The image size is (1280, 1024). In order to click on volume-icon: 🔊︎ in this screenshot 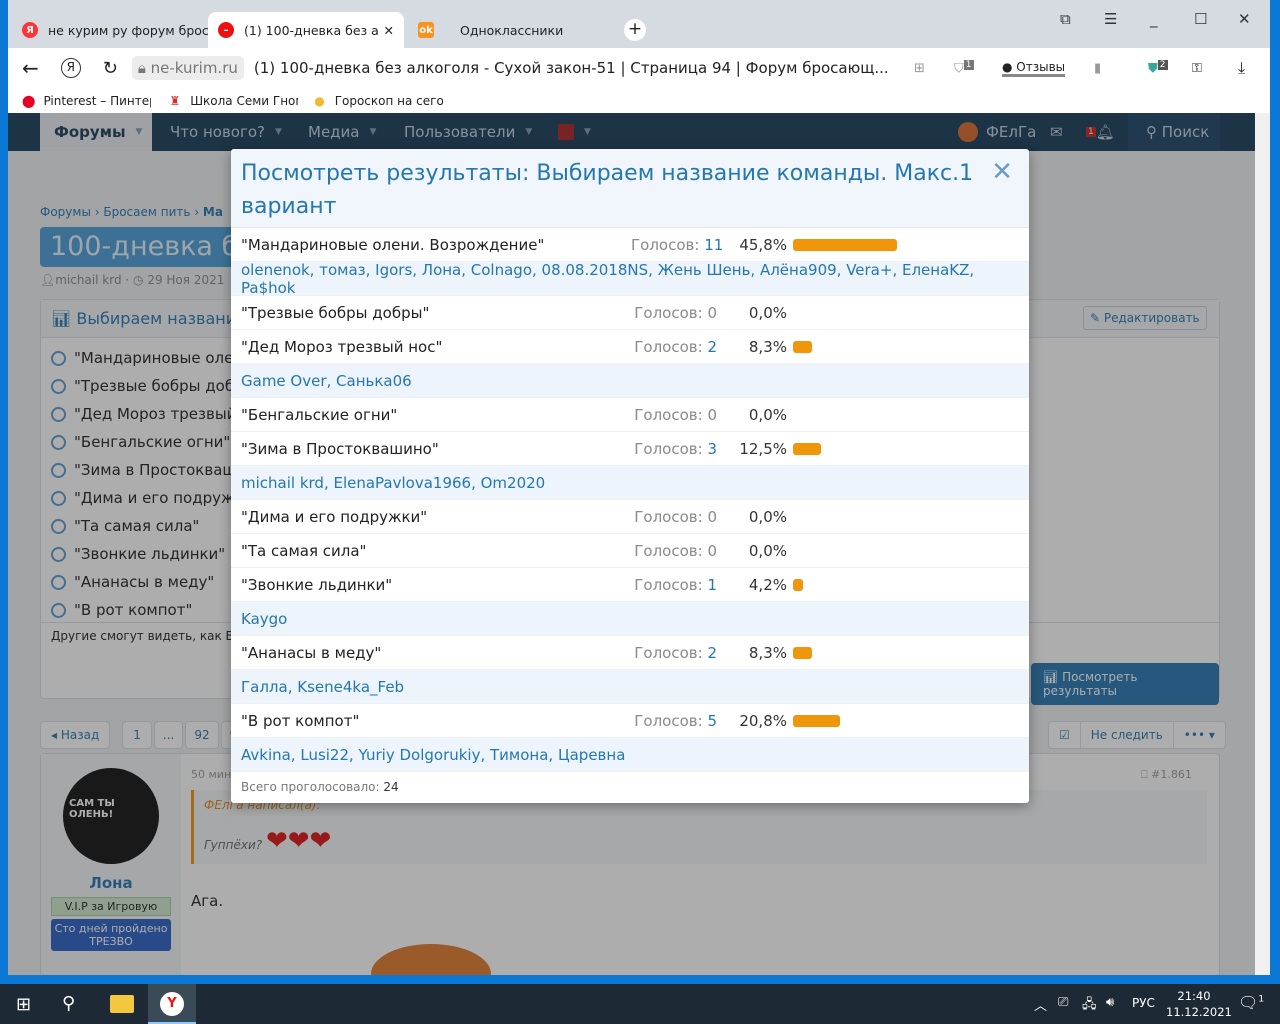, I will do `click(1110, 1002)`.